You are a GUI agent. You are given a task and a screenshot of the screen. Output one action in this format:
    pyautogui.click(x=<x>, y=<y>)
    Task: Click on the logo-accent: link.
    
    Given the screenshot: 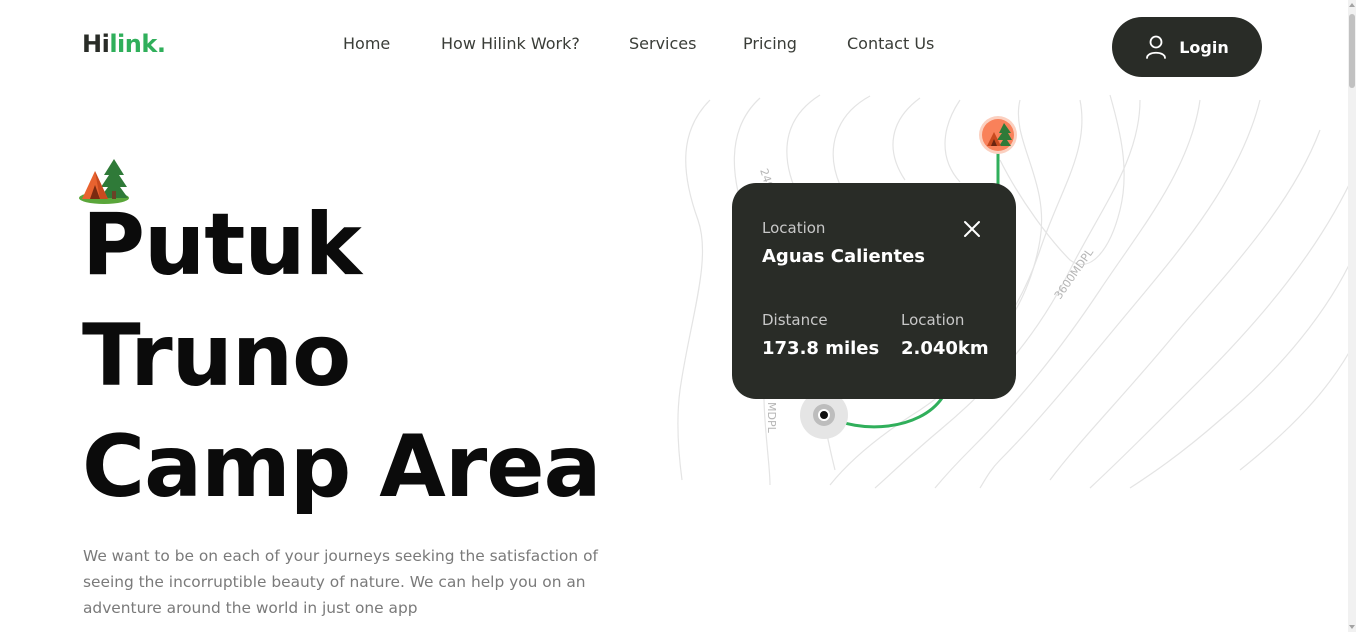 What is the action you would take?
    pyautogui.click(x=137, y=44)
    